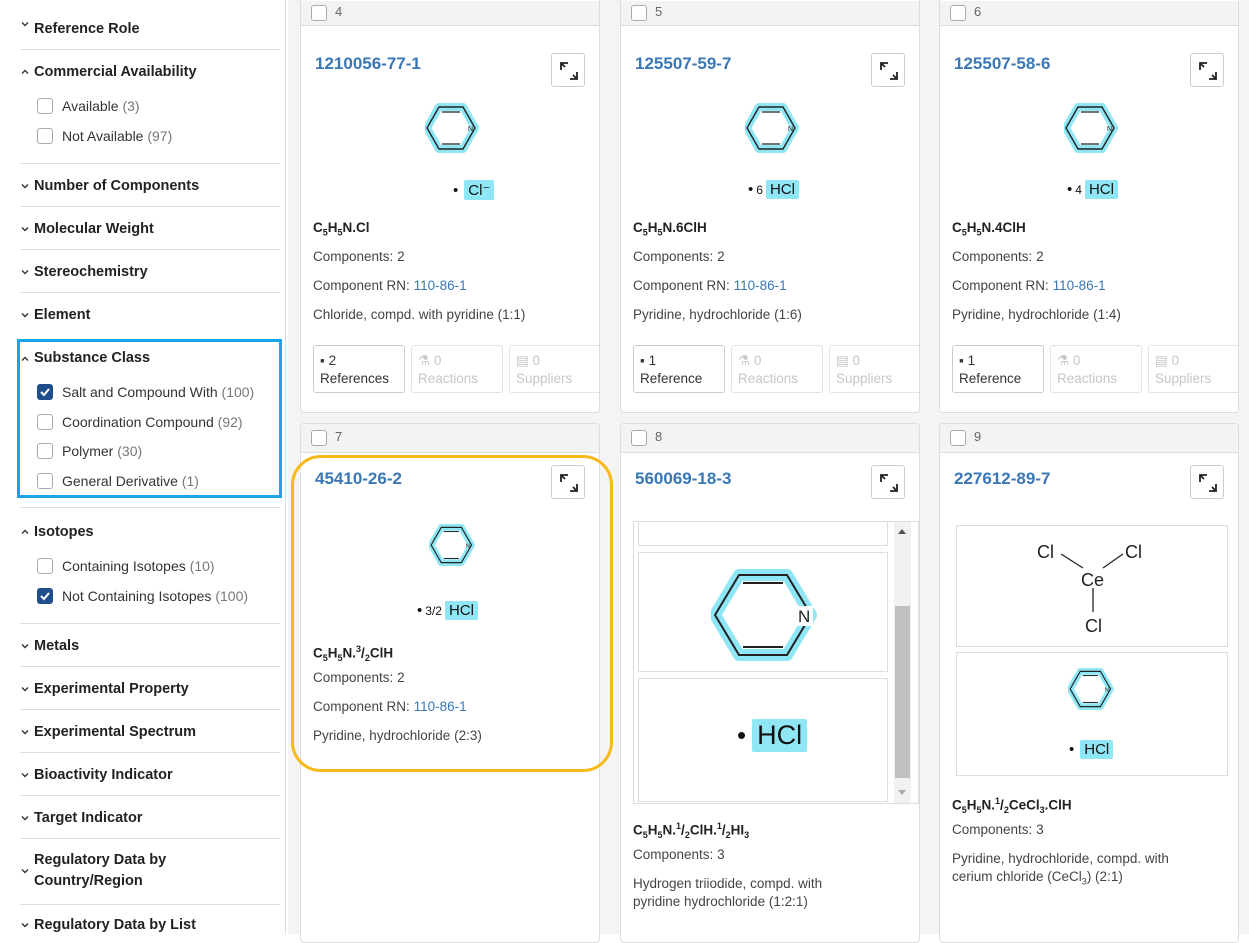 This screenshot has height=943, width=1249. What do you see at coordinates (339, 11) in the screenshot?
I see `card-index: 4` at bounding box center [339, 11].